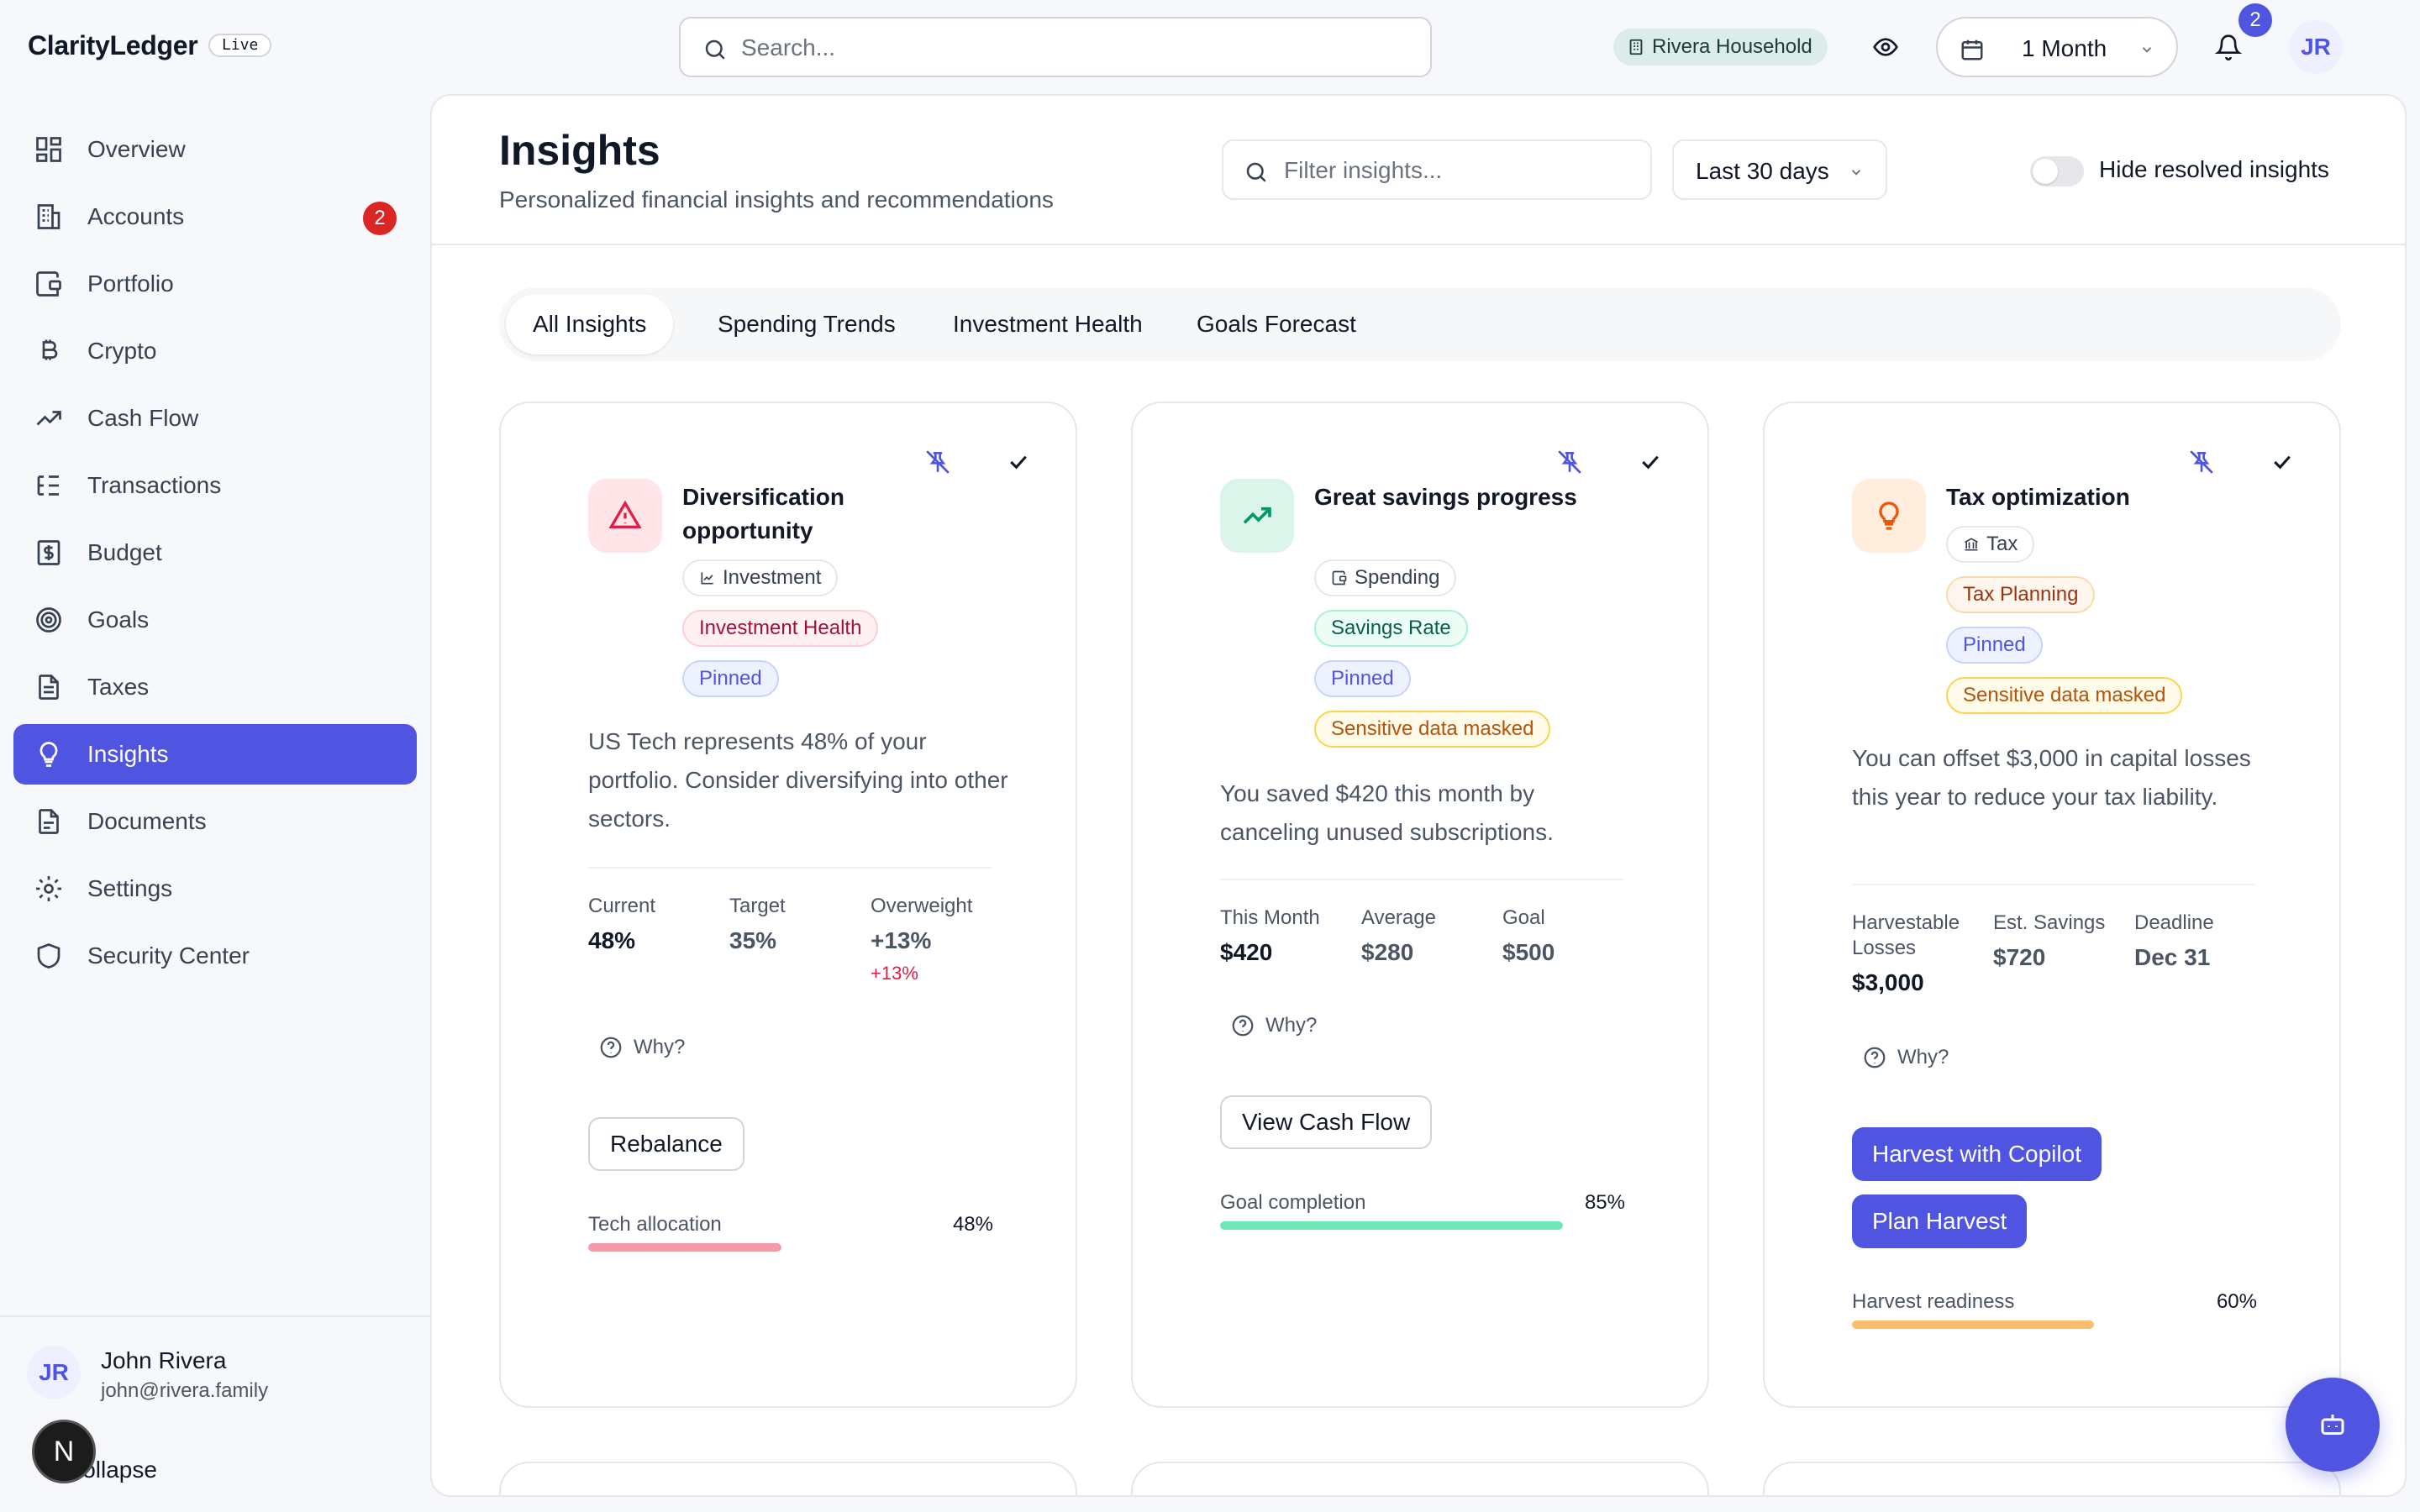 Image resolution: width=2420 pixels, height=1512 pixels. I want to click on sidebar-item-budget: Budget, so click(215, 552).